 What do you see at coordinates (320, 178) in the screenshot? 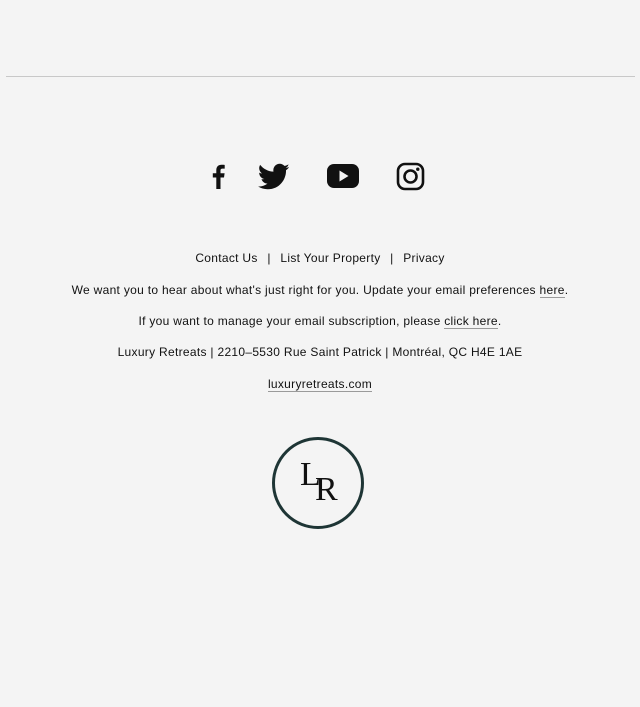
I see `social-links` at bounding box center [320, 178].